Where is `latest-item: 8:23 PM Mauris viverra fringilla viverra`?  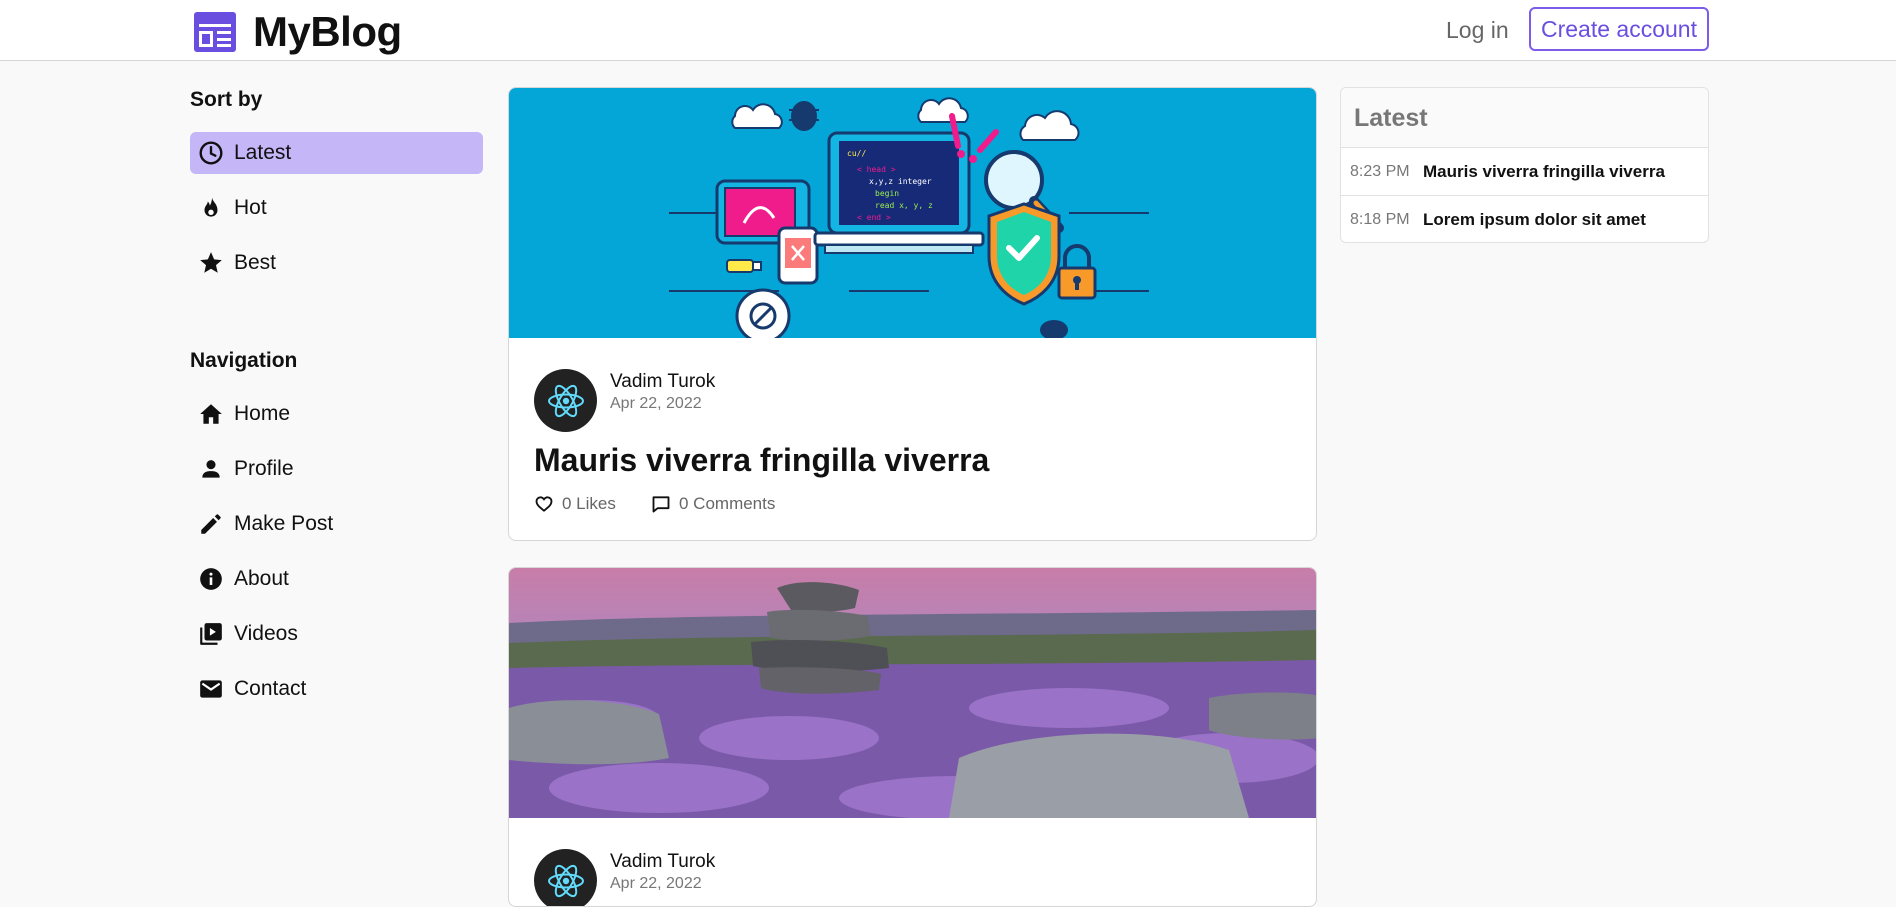 latest-item: 8:23 PM Mauris viverra fringilla viverra is located at coordinates (1524, 172).